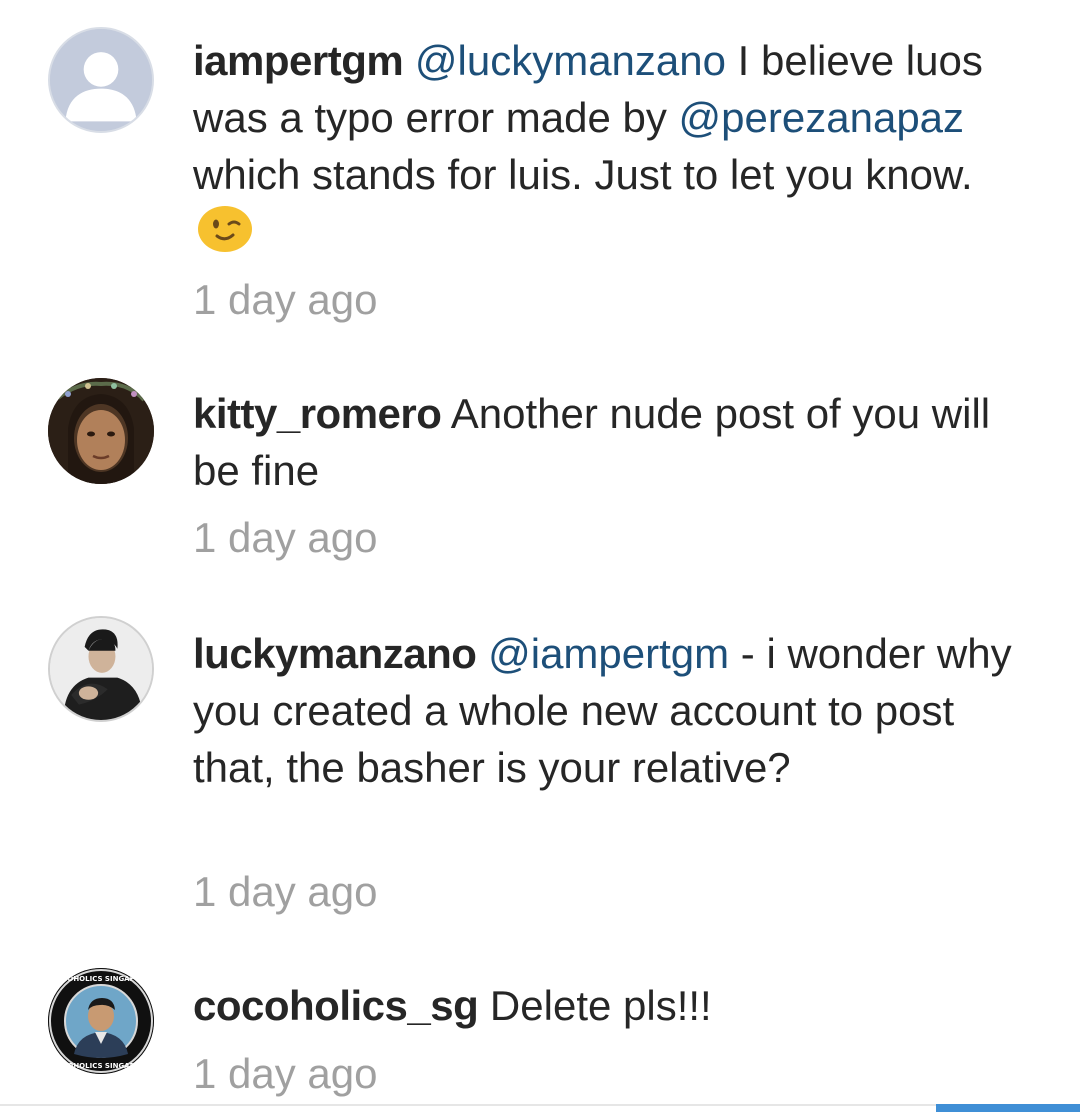 The height and width of the screenshot is (1112, 1080). I want to click on comment-username: kitty_romero, so click(317, 413).